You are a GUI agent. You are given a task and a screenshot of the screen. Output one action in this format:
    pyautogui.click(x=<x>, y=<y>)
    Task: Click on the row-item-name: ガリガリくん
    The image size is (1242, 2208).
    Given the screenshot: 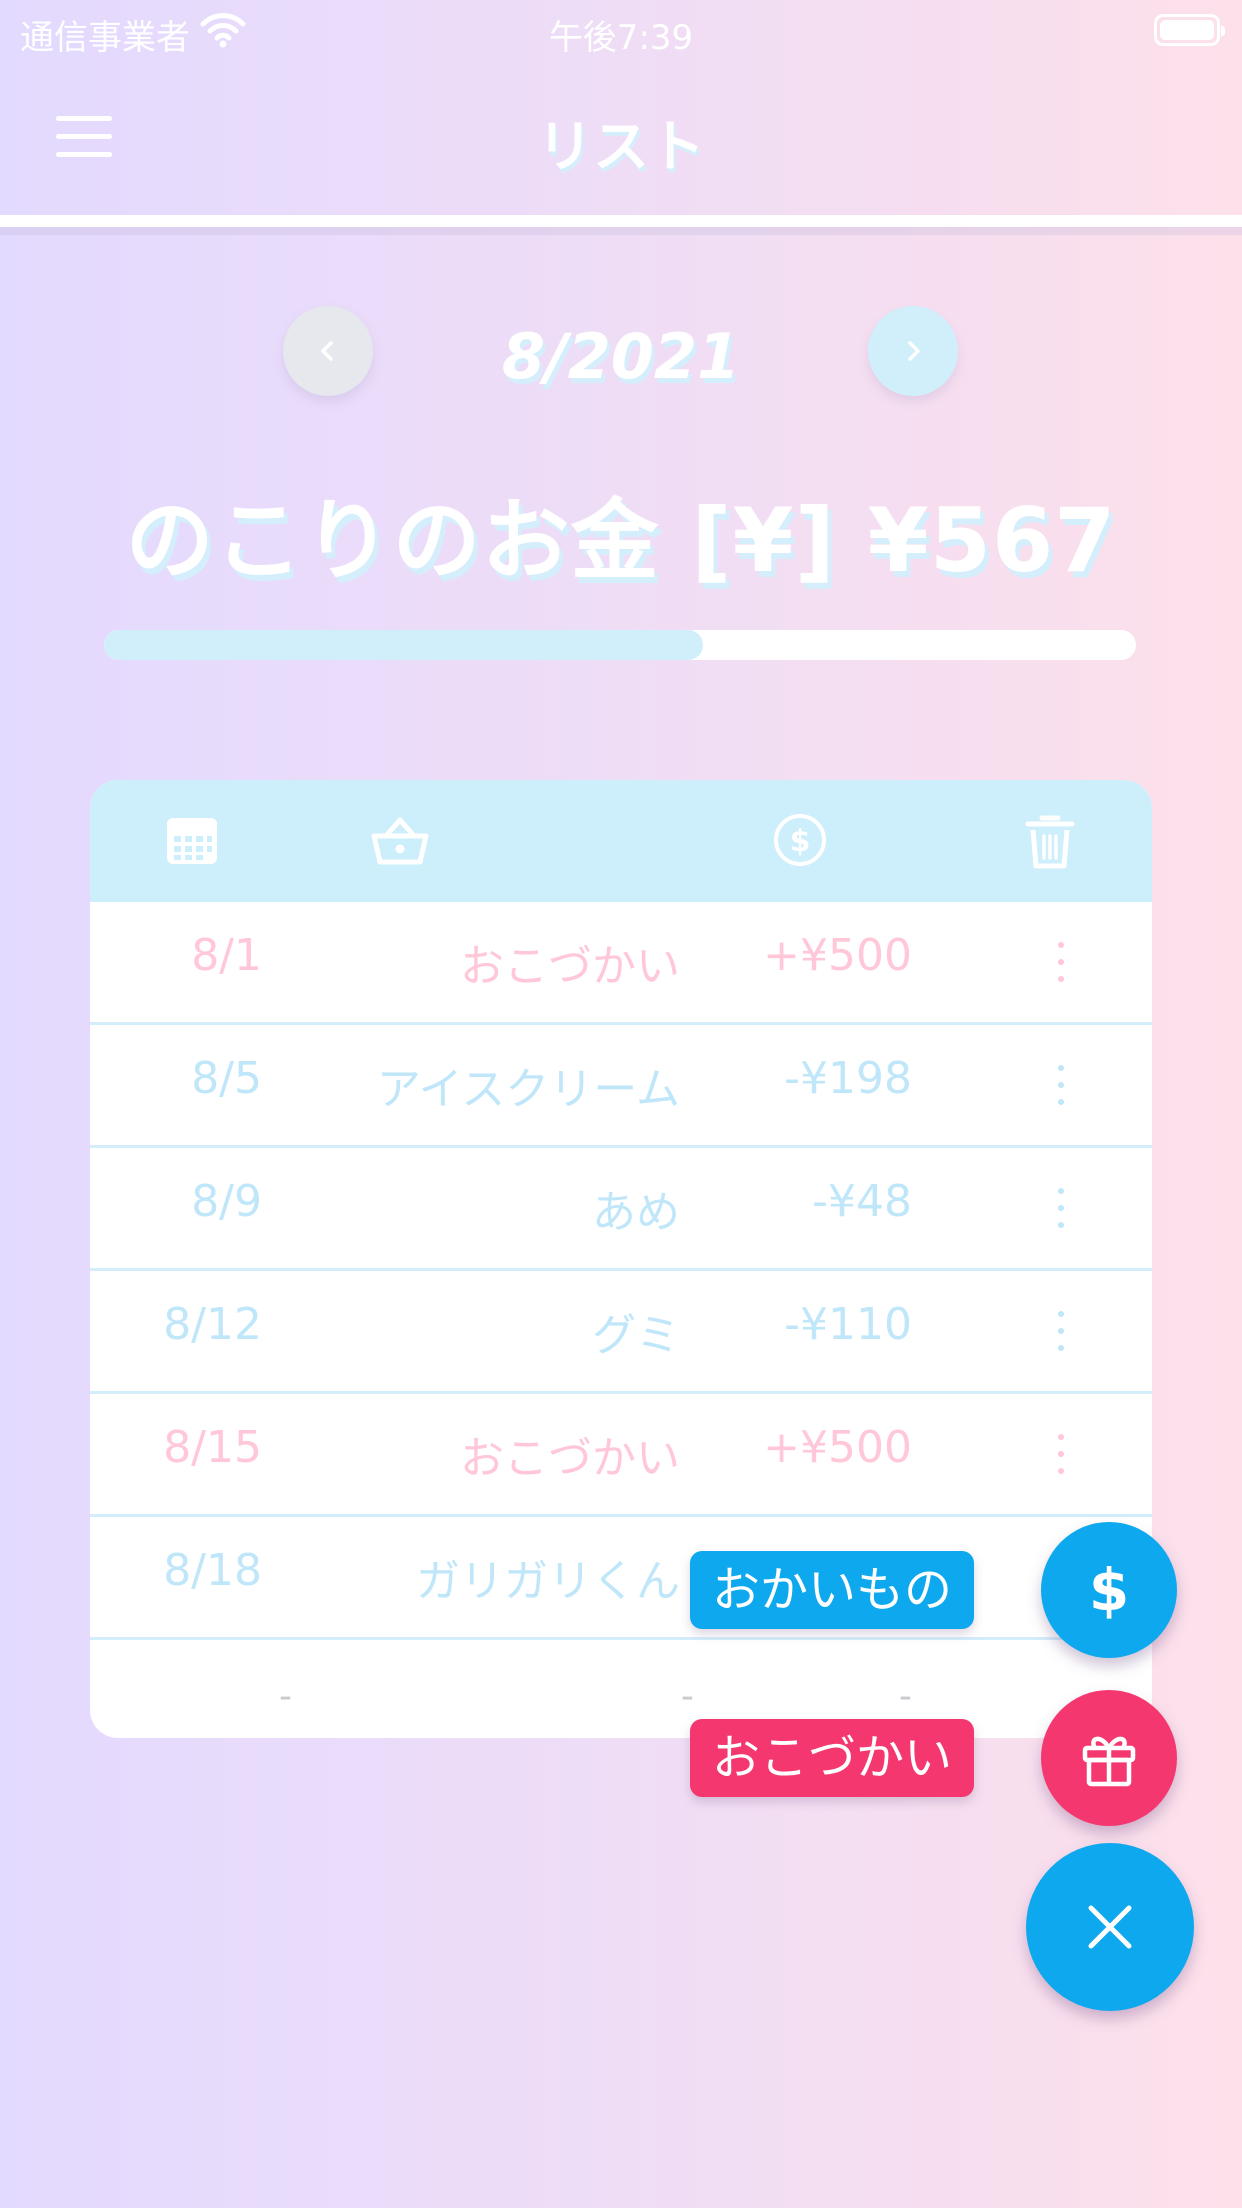 What is the action you would take?
    pyautogui.click(x=548, y=1581)
    